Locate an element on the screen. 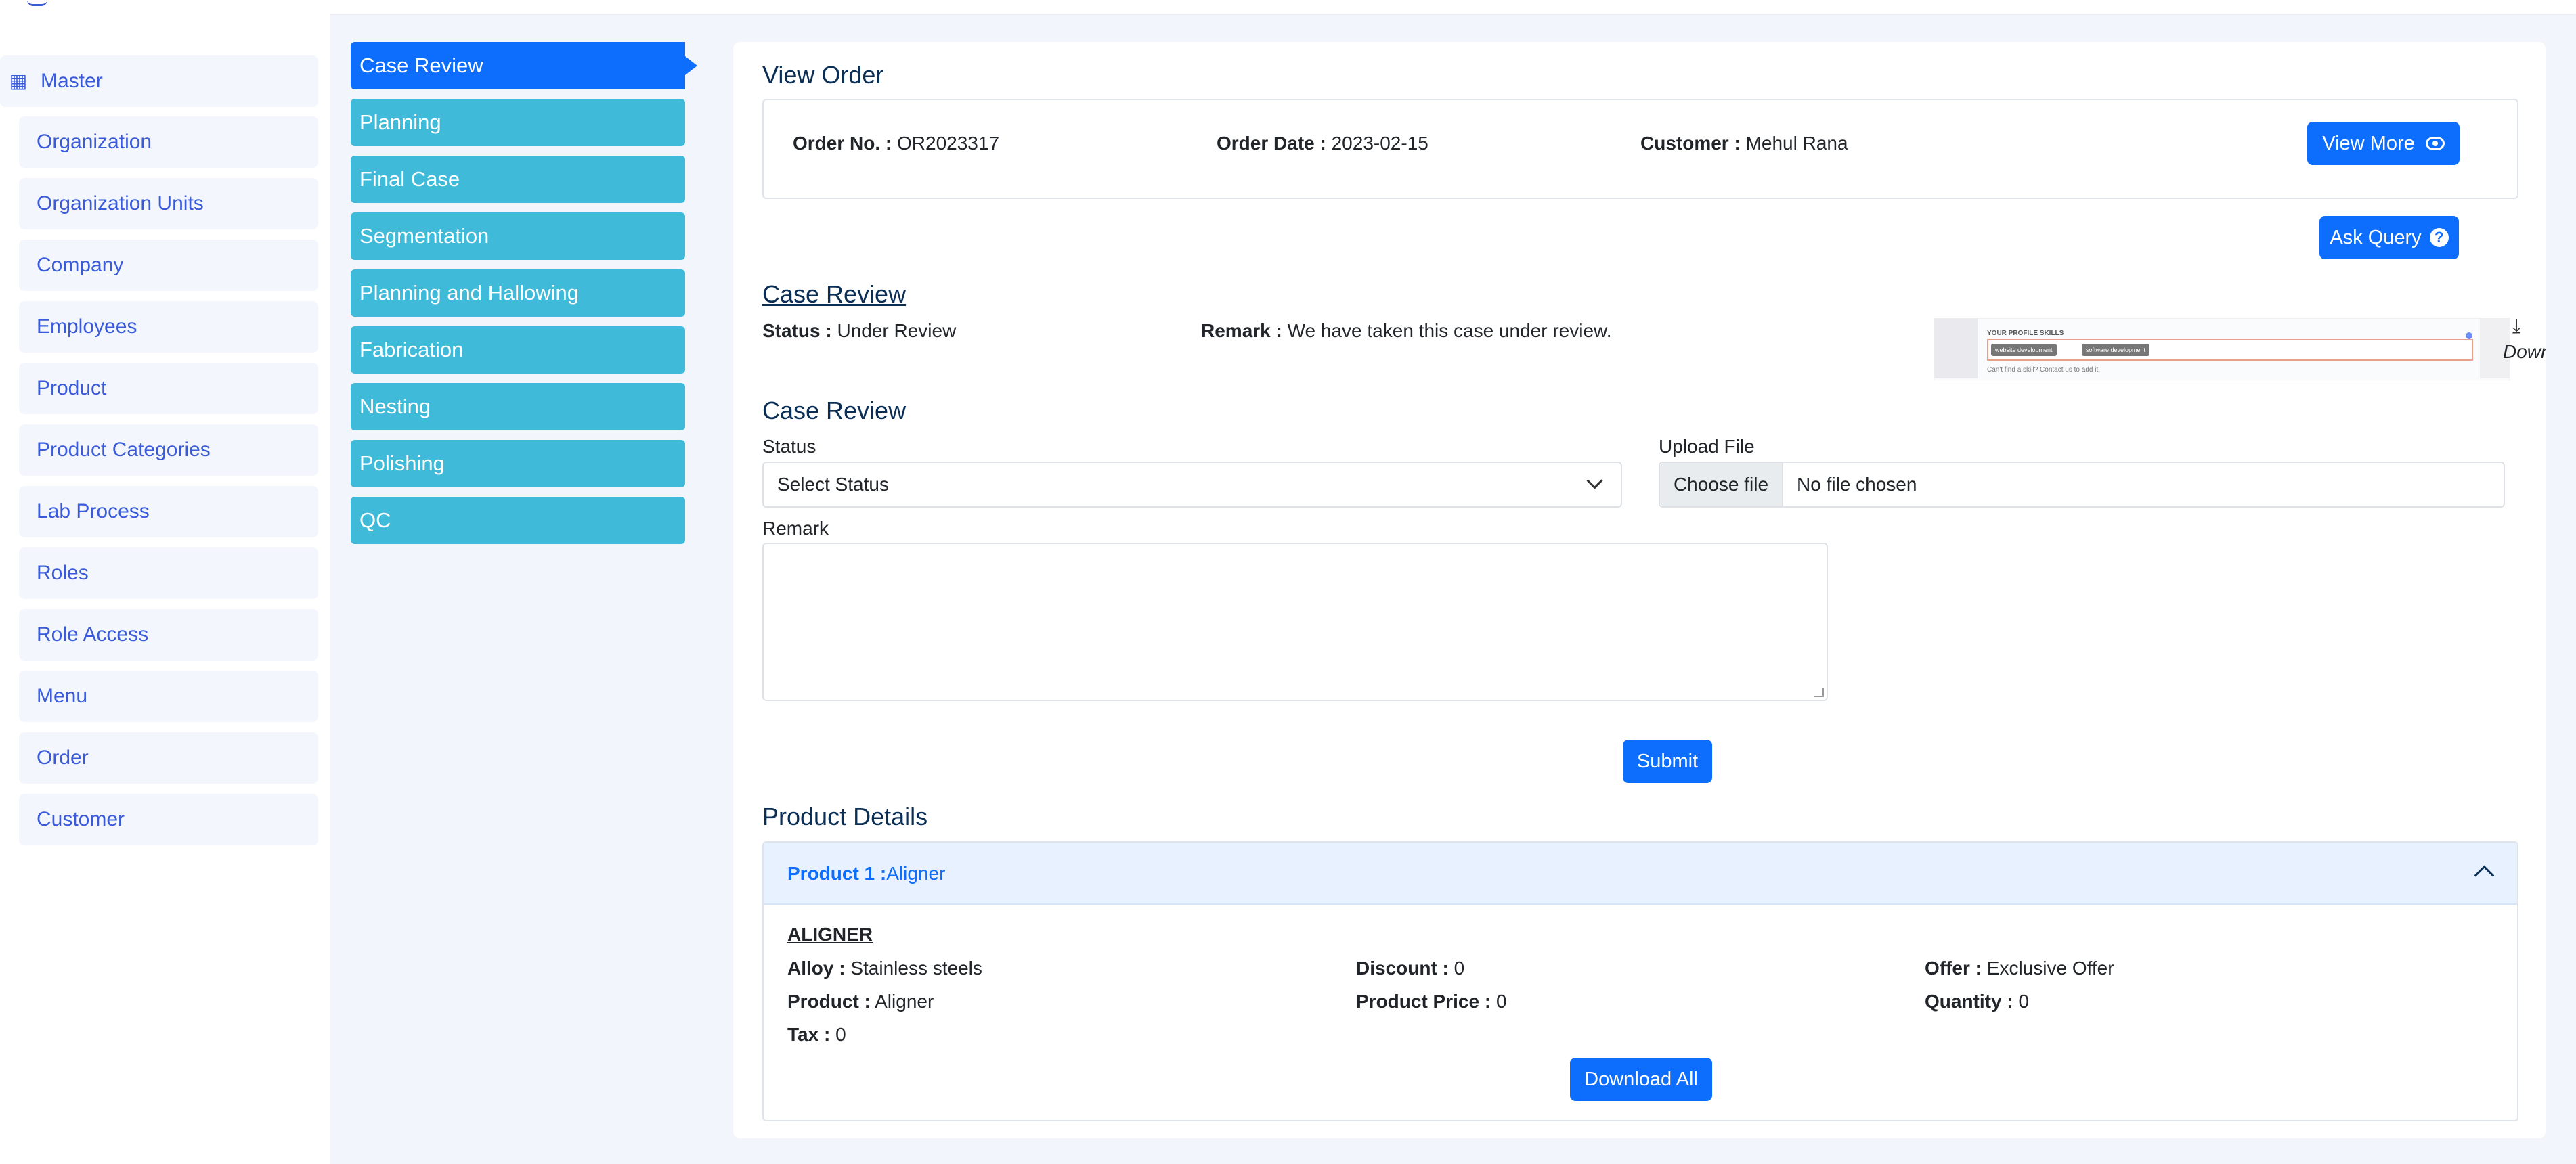 Image resolution: width=2576 pixels, height=1164 pixels. case-status-value: Under Review is located at coordinates (897, 331).